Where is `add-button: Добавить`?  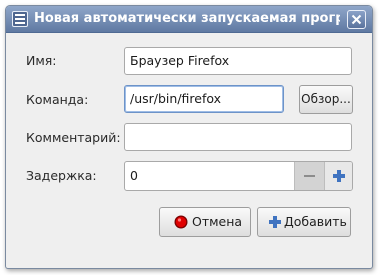 add-button: Добавить is located at coordinates (304, 222).